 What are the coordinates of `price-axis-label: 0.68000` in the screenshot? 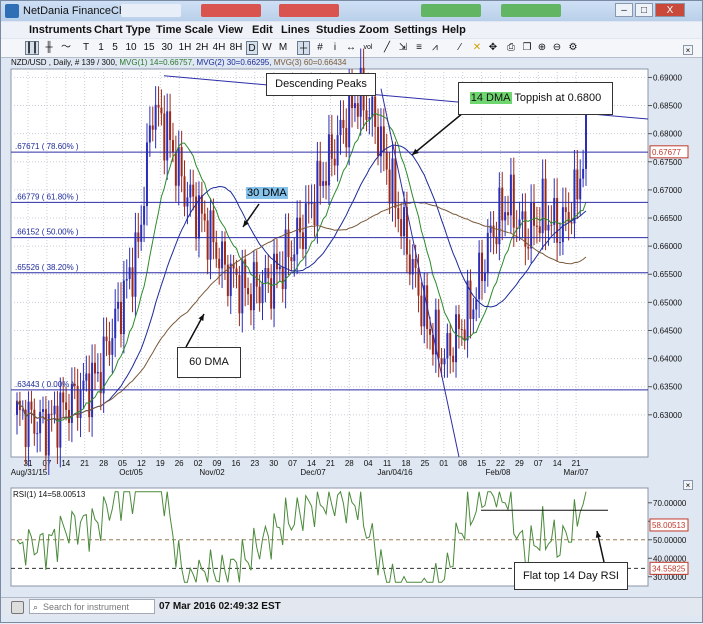 It's located at (667, 134).